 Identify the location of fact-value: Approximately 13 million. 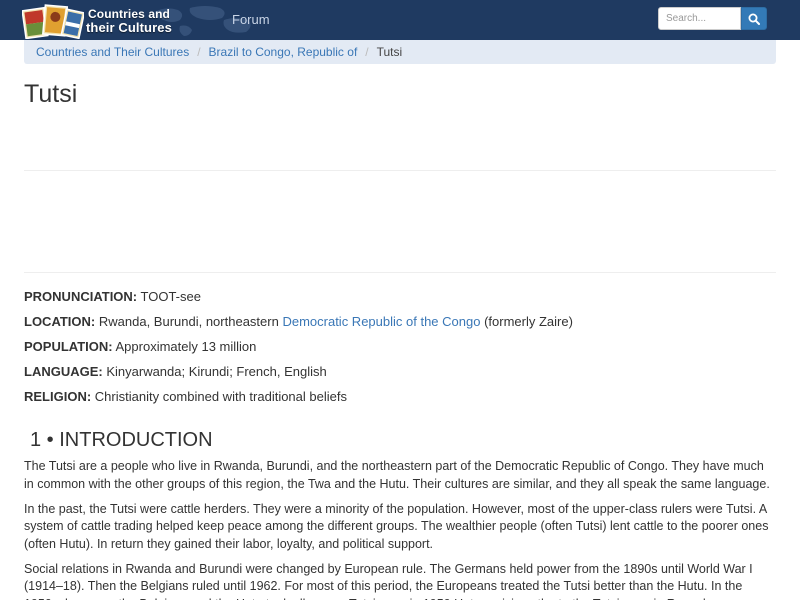
(186, 346).